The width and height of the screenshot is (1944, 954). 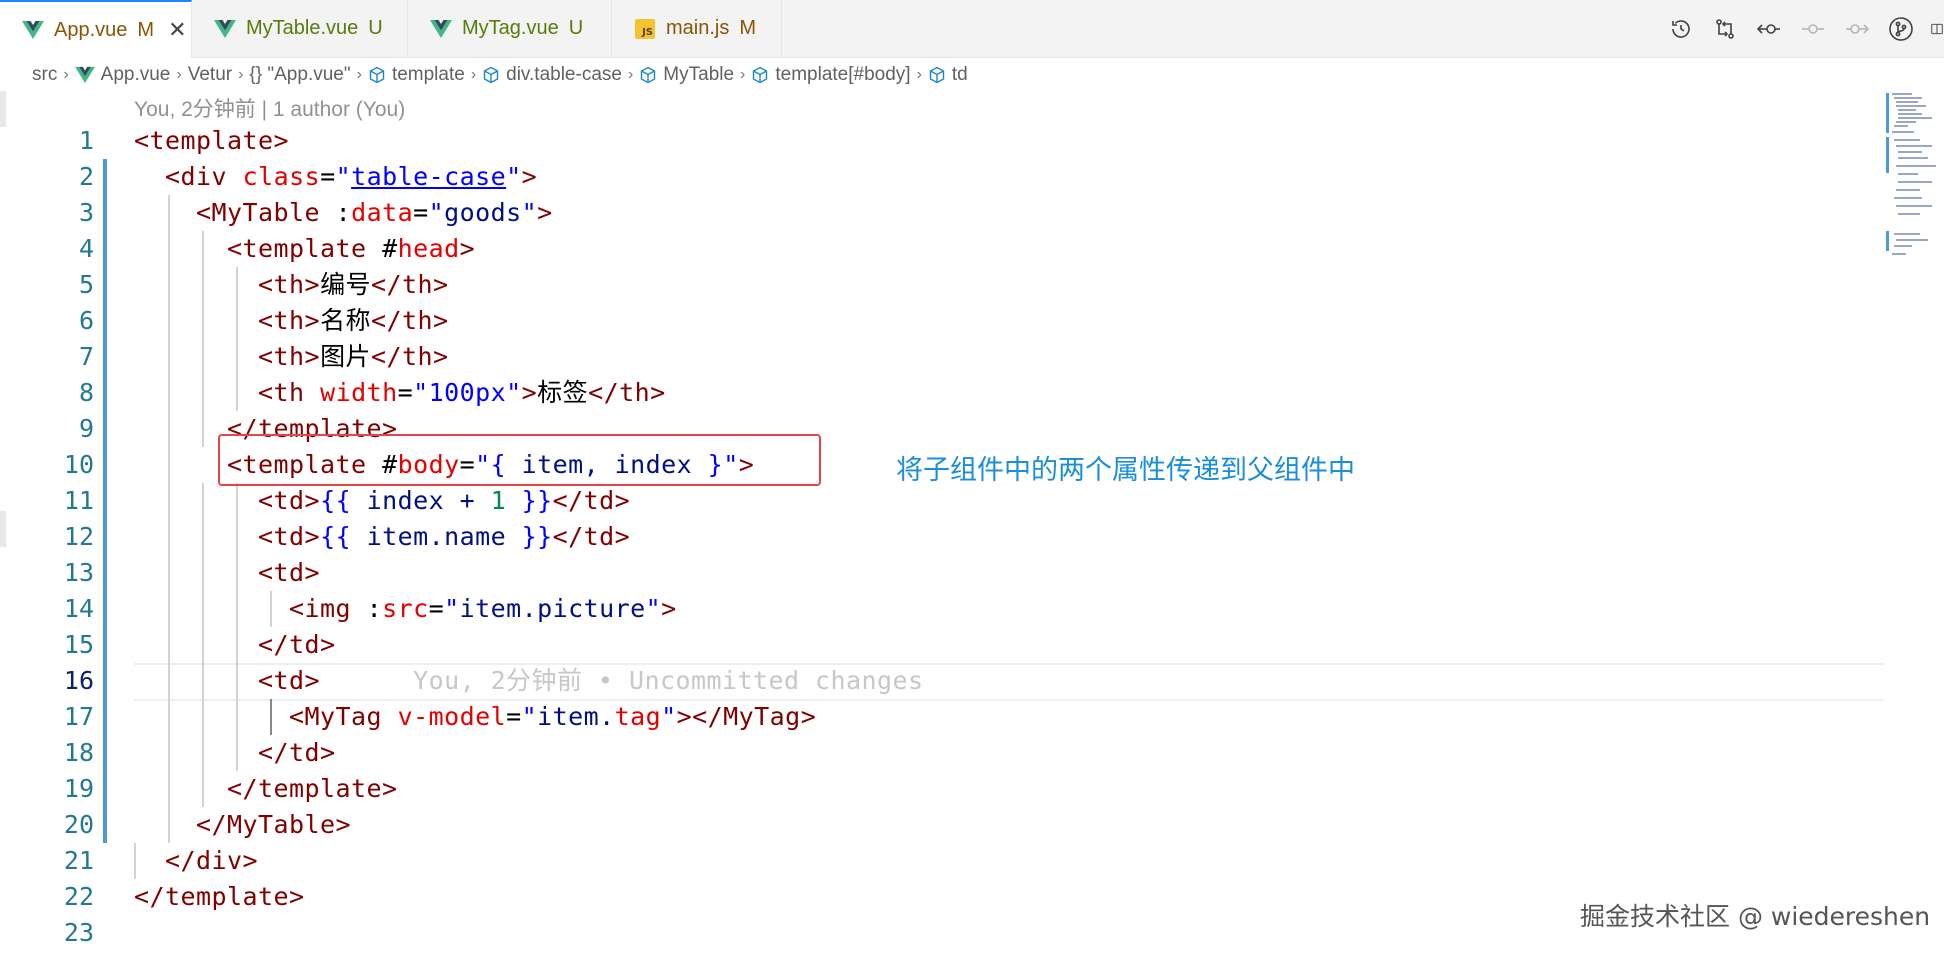 What do you see at coordinates (416, 75) in the screenshot?
I see `breadcrumb-item-template: template` at bounding box center [416, 75].